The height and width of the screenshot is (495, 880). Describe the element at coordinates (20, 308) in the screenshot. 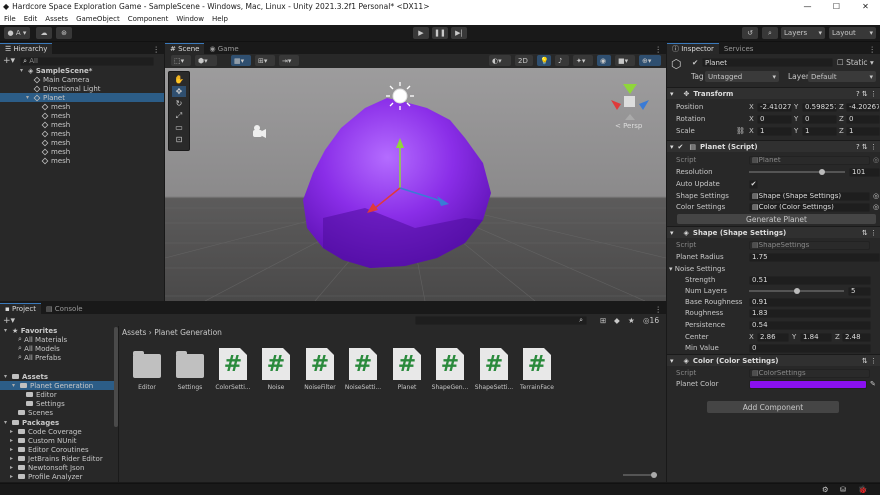

I see `tab-project: ▪ Project` at that location.